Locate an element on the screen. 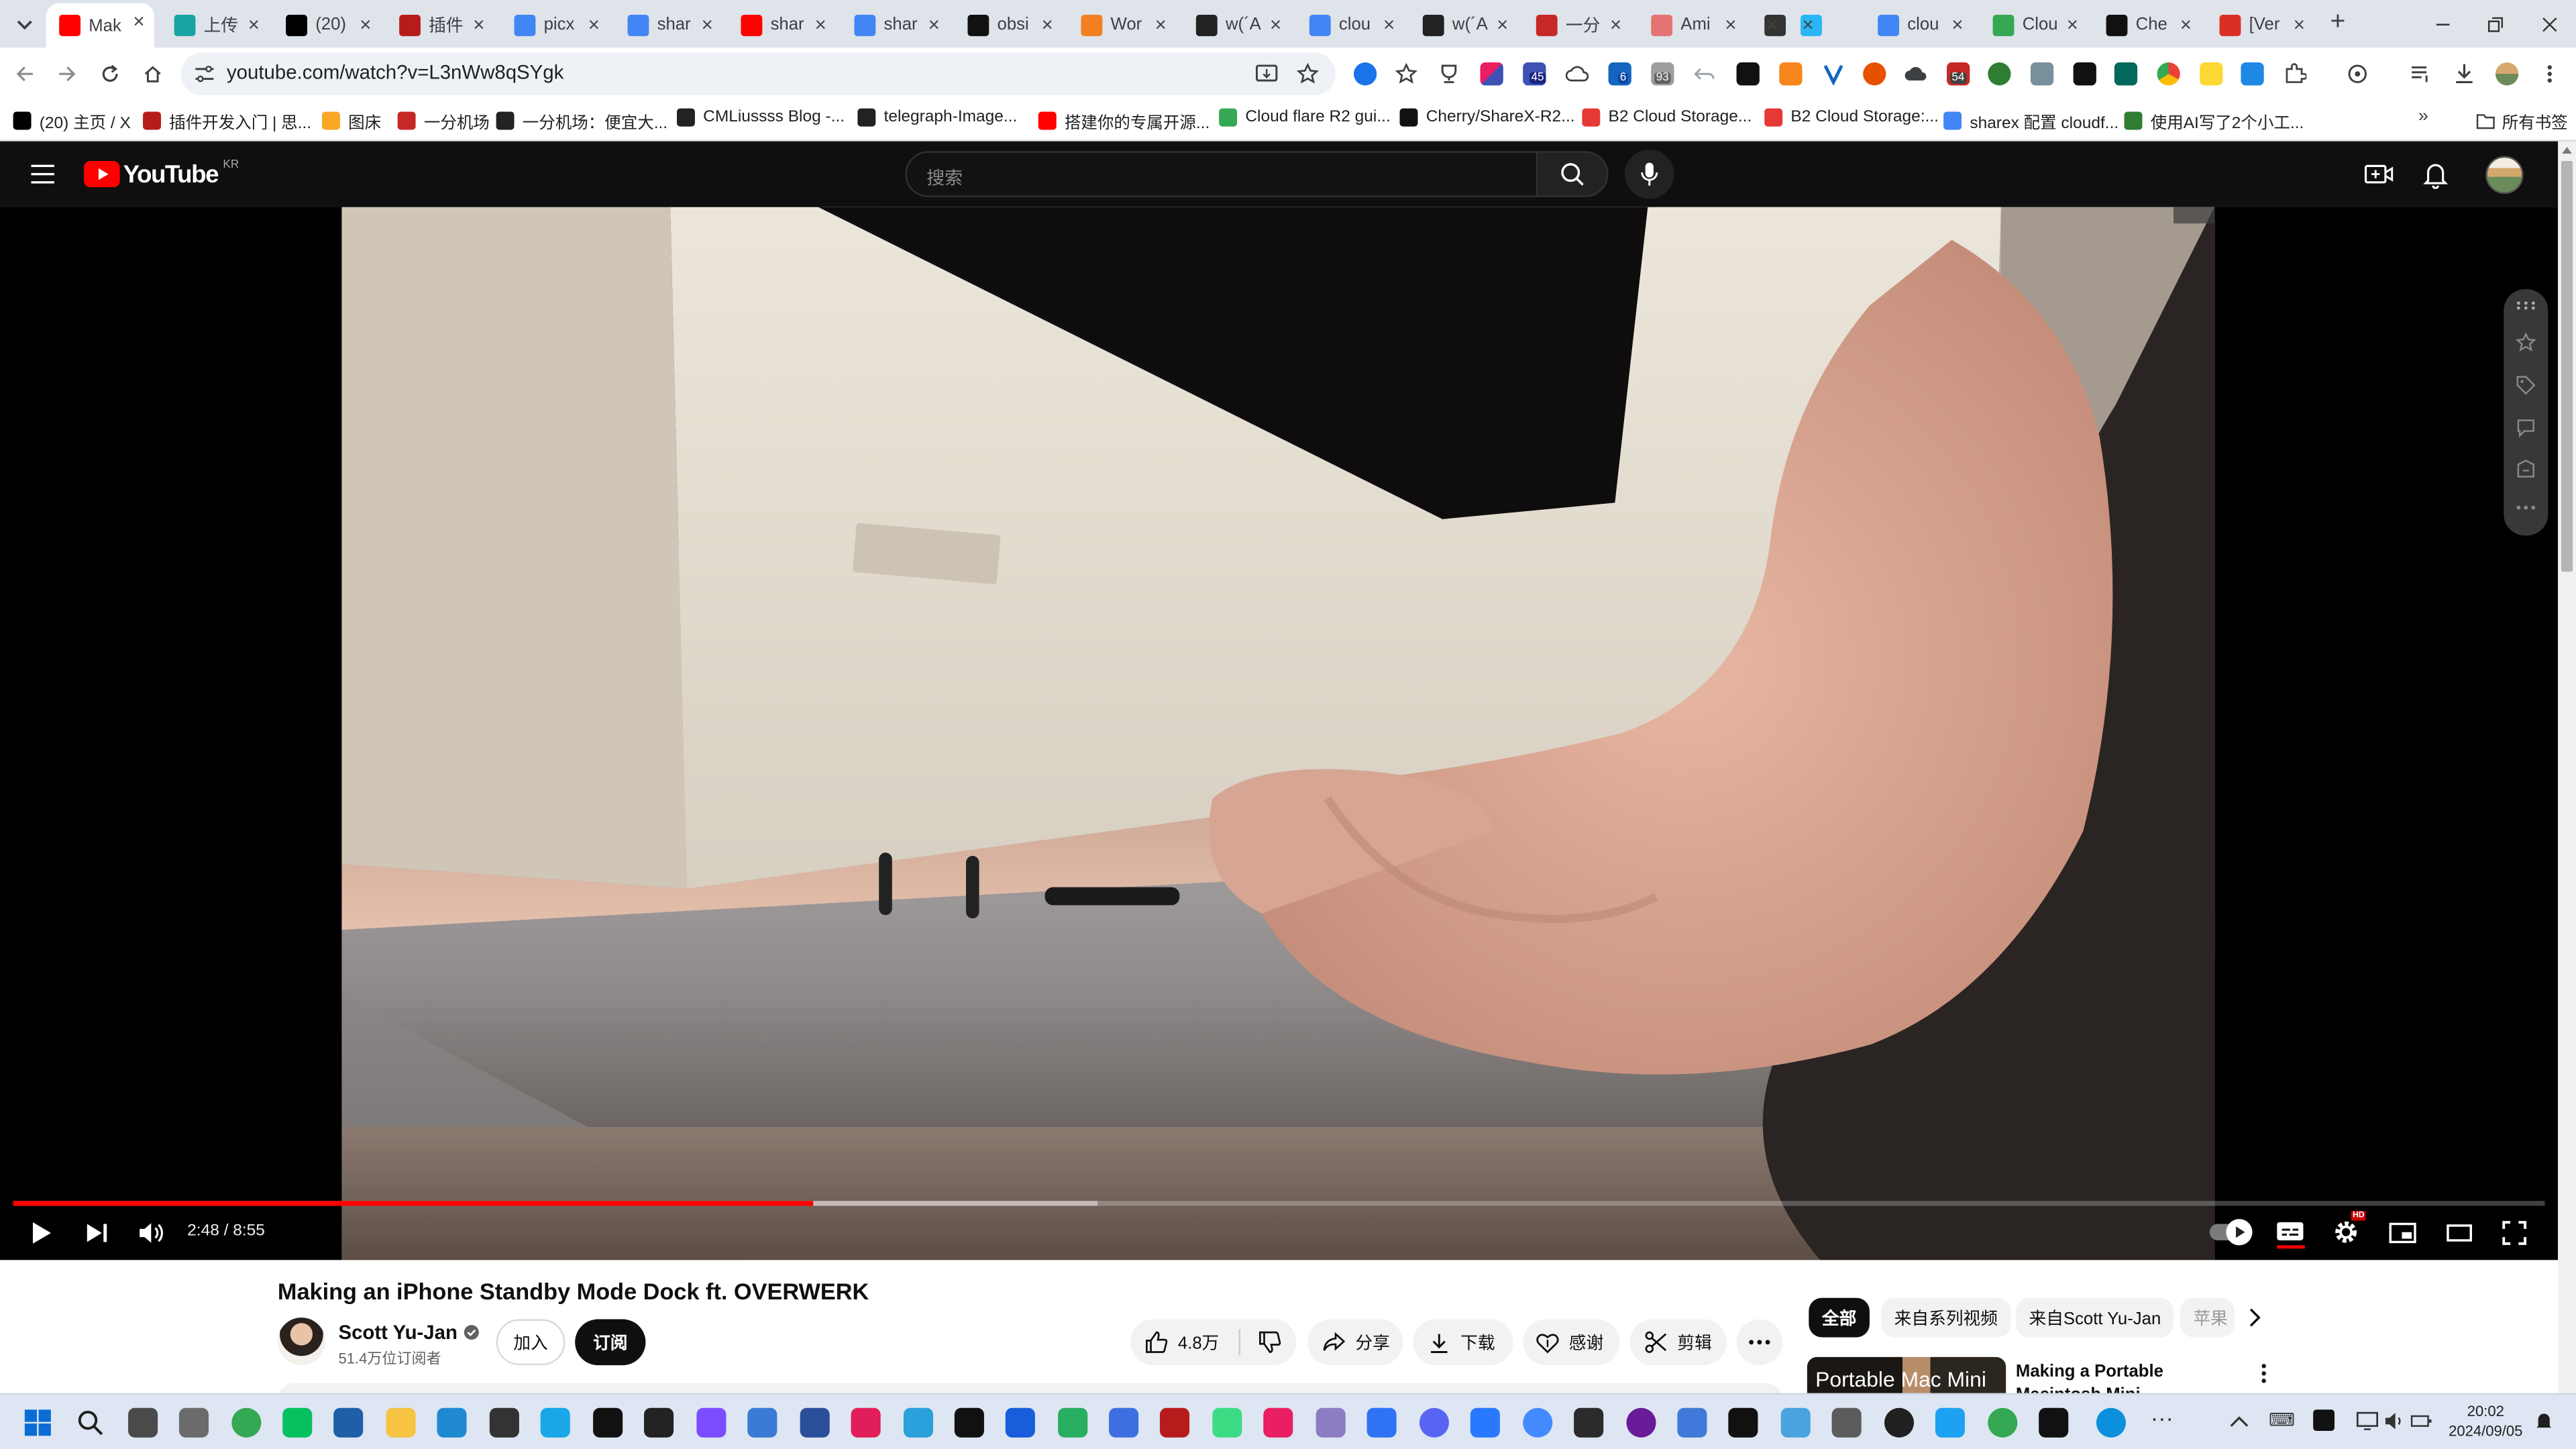  create-video-icon is located at coordinates (2379, 174).